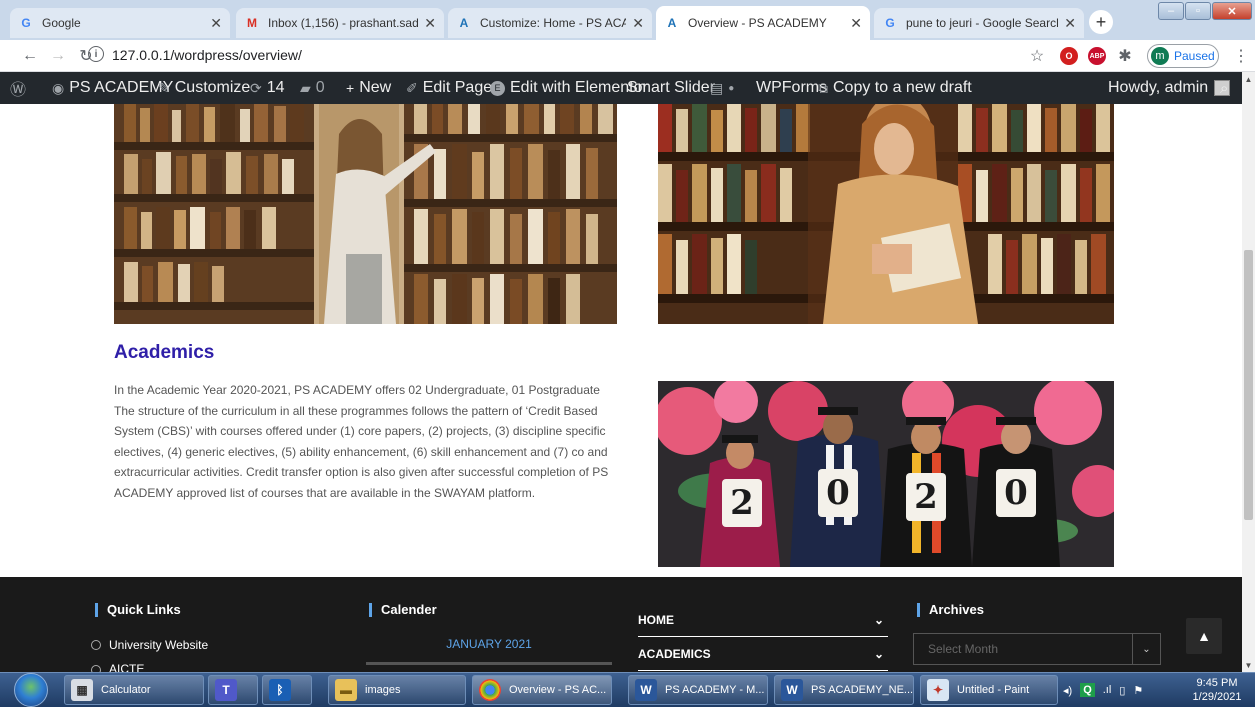 This screenshot has height=707, width=1255. I want to click on tab-title: Google, so click(61, 23).